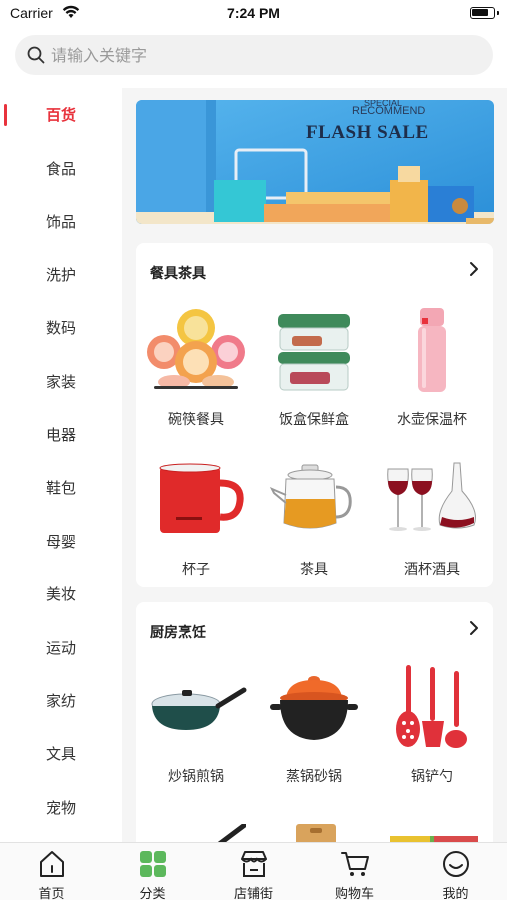  What do you see at coordinates (432, 777) in the screenshot?
I see `product-label: 锅铲勺` at bounding box center [432, 777].